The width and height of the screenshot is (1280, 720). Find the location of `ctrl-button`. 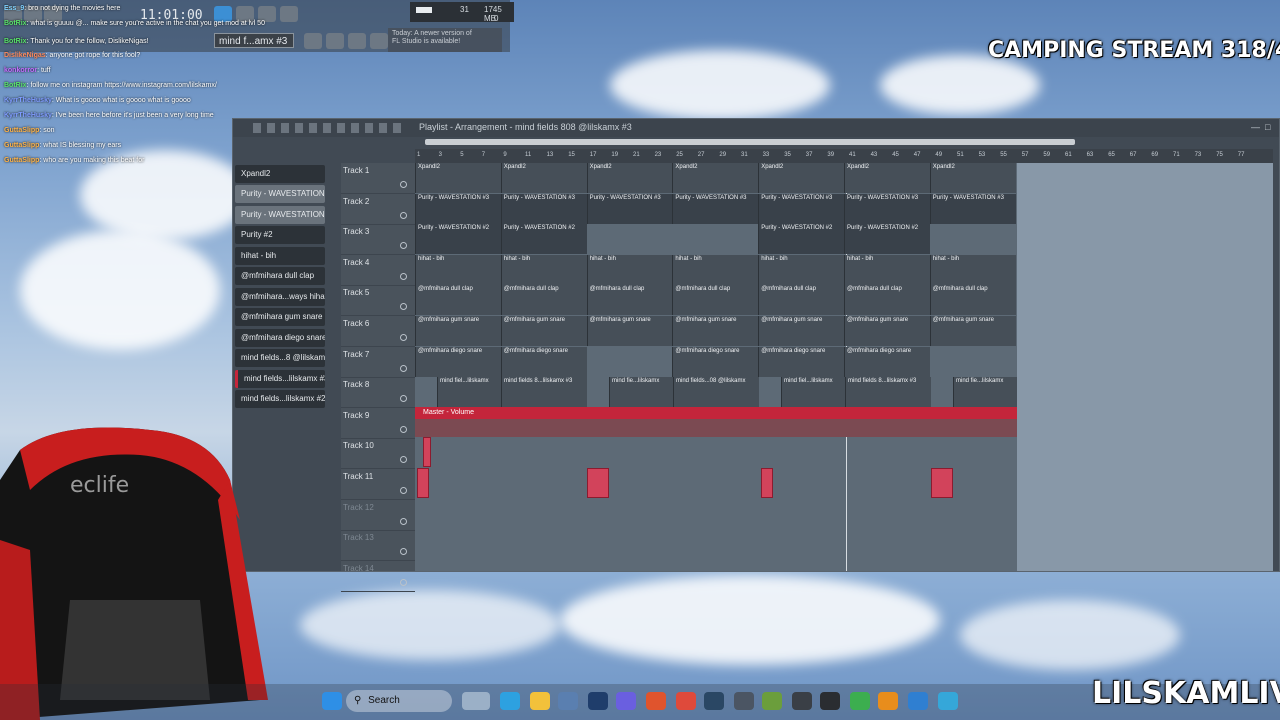

ctrl-button is located at coordinates (335, 41).